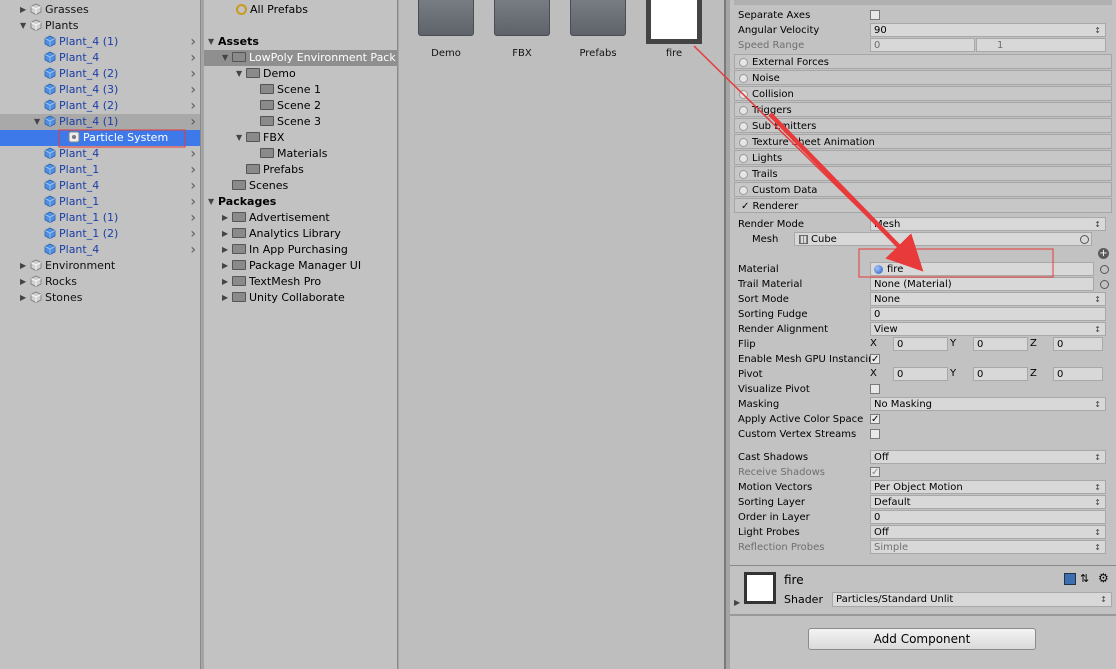 This screenshot has height=669, width=1116. What do you see at coordinates (956, 263) in the screenshot?
I see `material-highlight-box` at bounding box center [956, 263].